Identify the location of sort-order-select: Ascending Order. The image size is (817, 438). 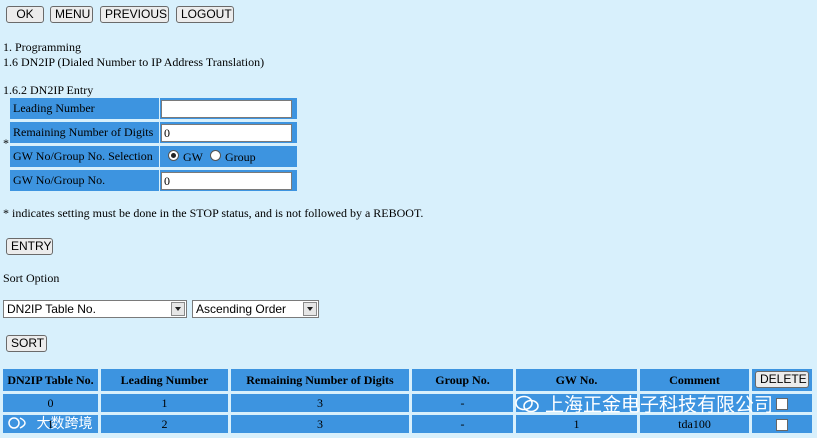
(255, 309).